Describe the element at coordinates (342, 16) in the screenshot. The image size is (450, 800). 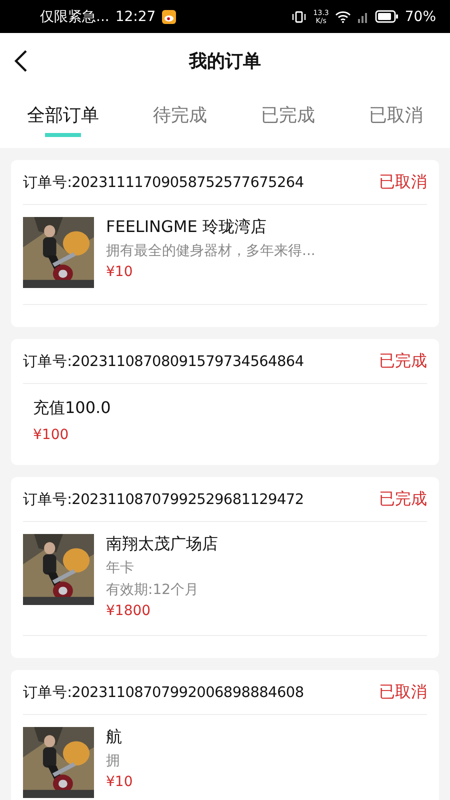
I see `wifi-icon` at that location.